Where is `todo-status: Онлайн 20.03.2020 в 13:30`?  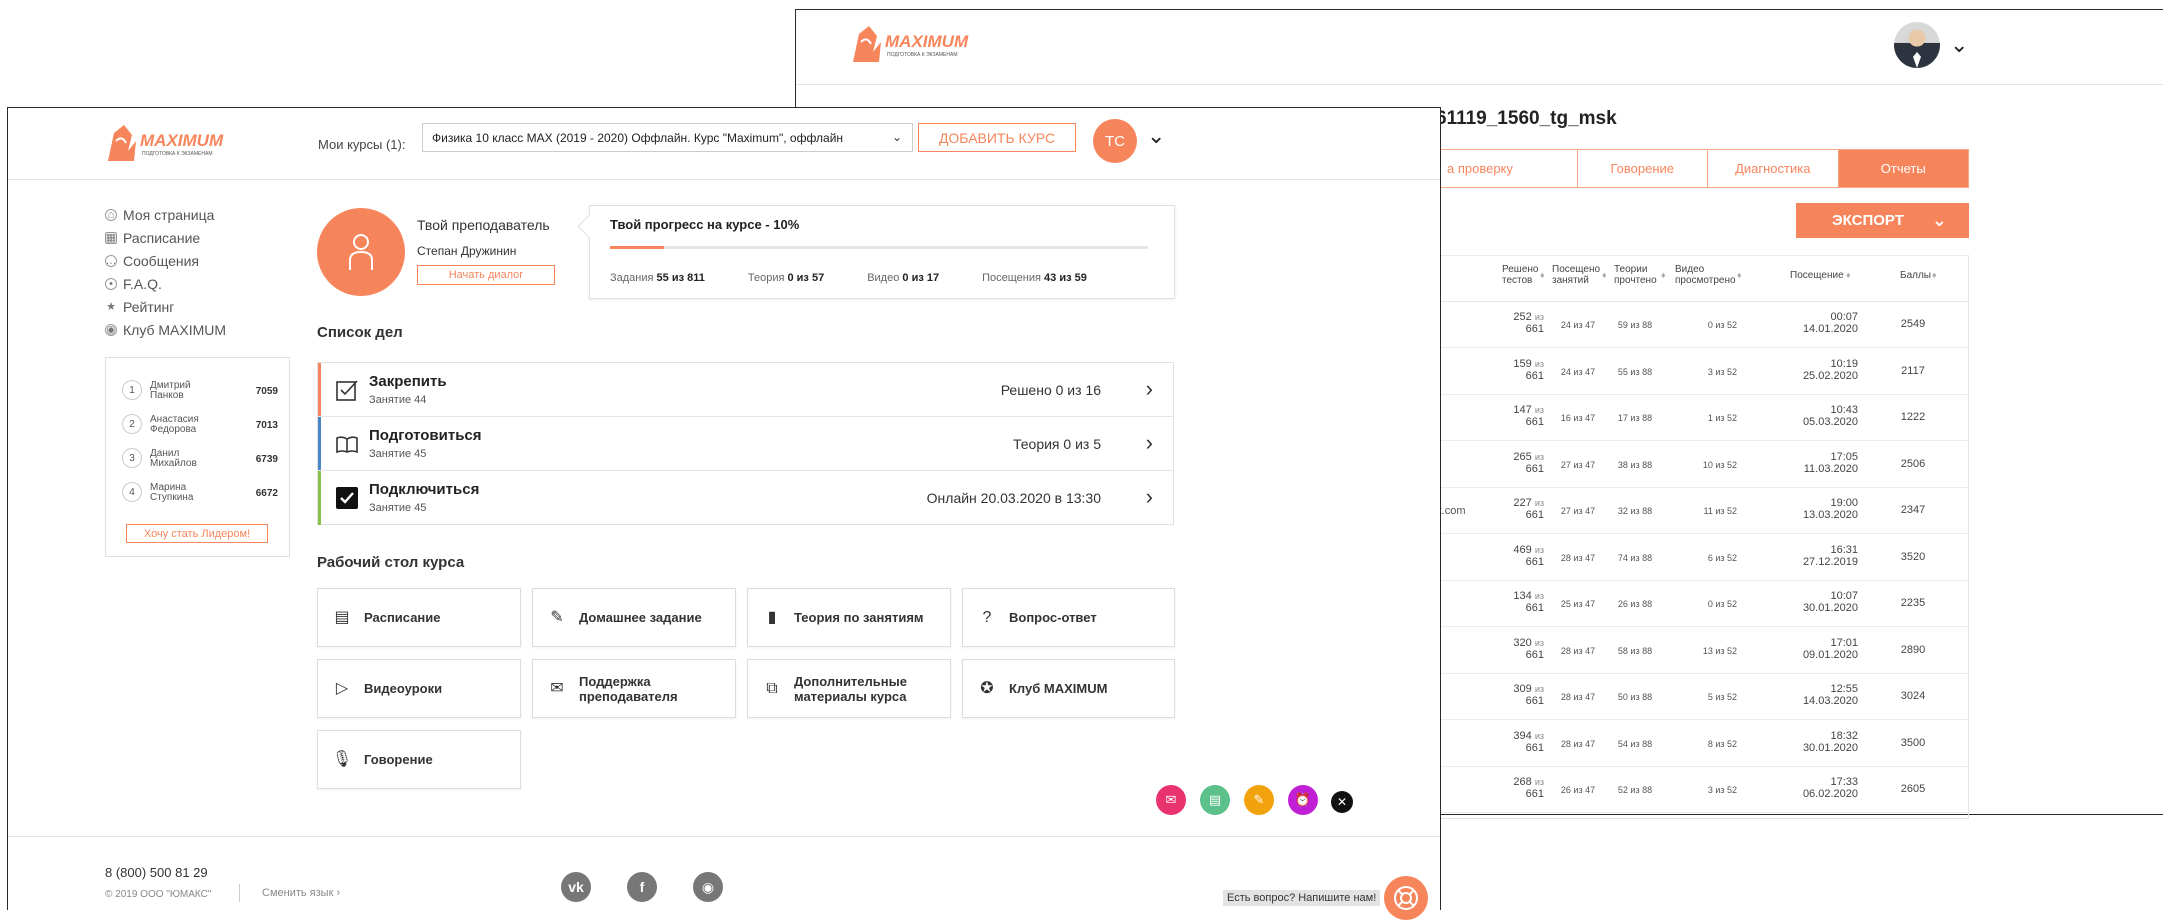 todo-status: Онлайн 20.03.2020 в 13:30 is located at coordinates (1013, 498).